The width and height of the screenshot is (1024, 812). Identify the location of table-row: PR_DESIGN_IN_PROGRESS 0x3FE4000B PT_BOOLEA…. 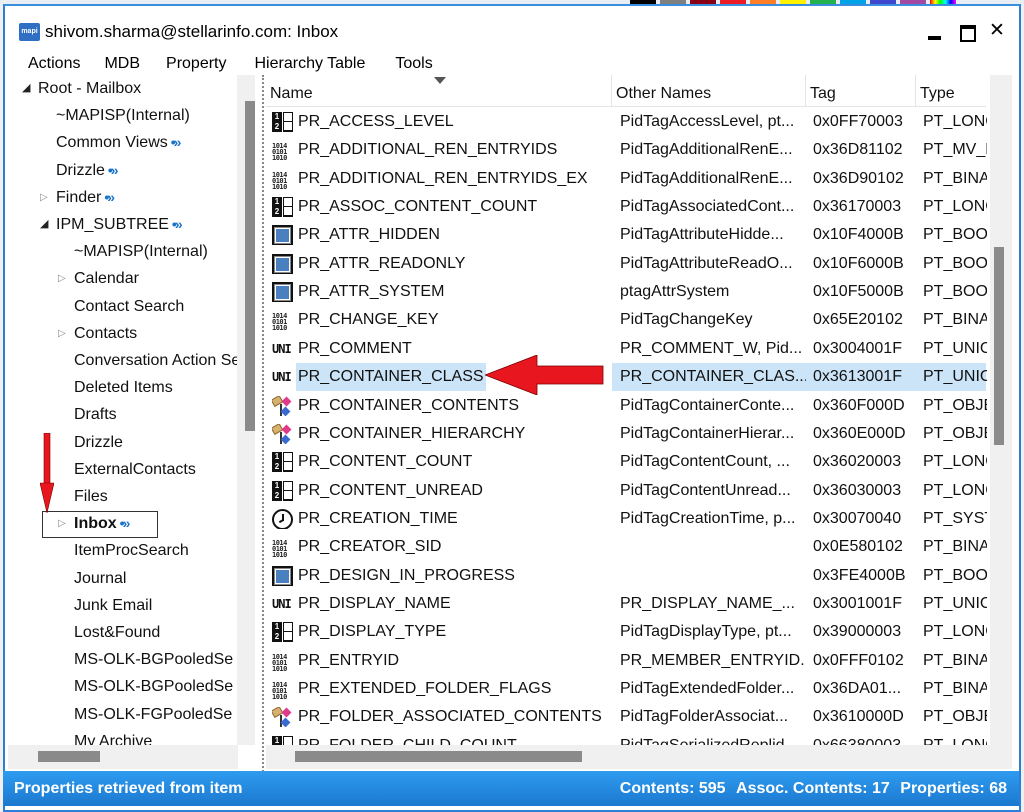
(626, 576).